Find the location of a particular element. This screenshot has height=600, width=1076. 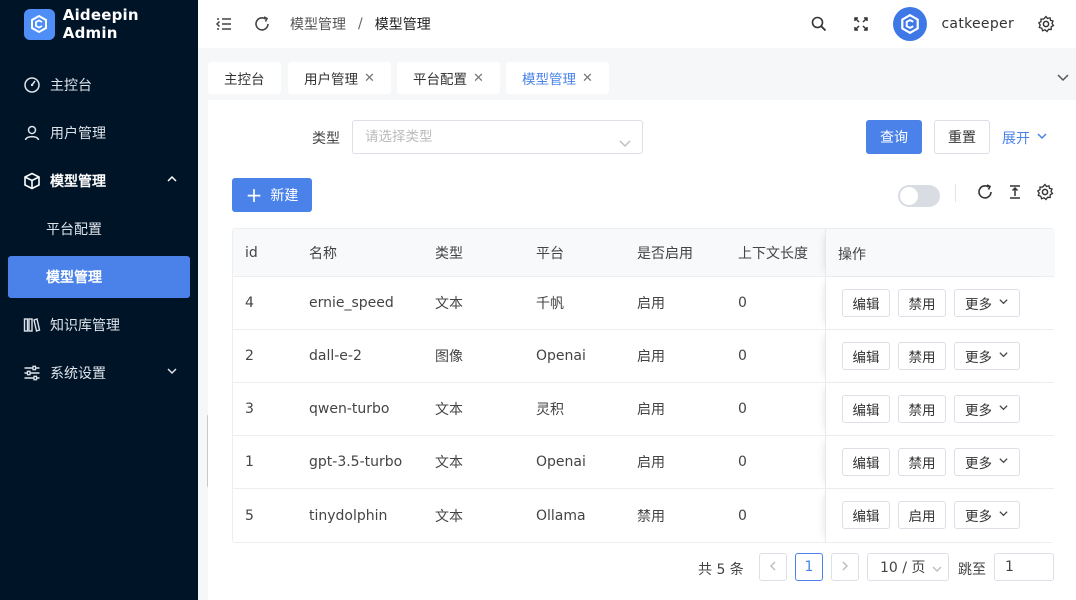

fullscreen-icon is located at coordinates (861, 24).